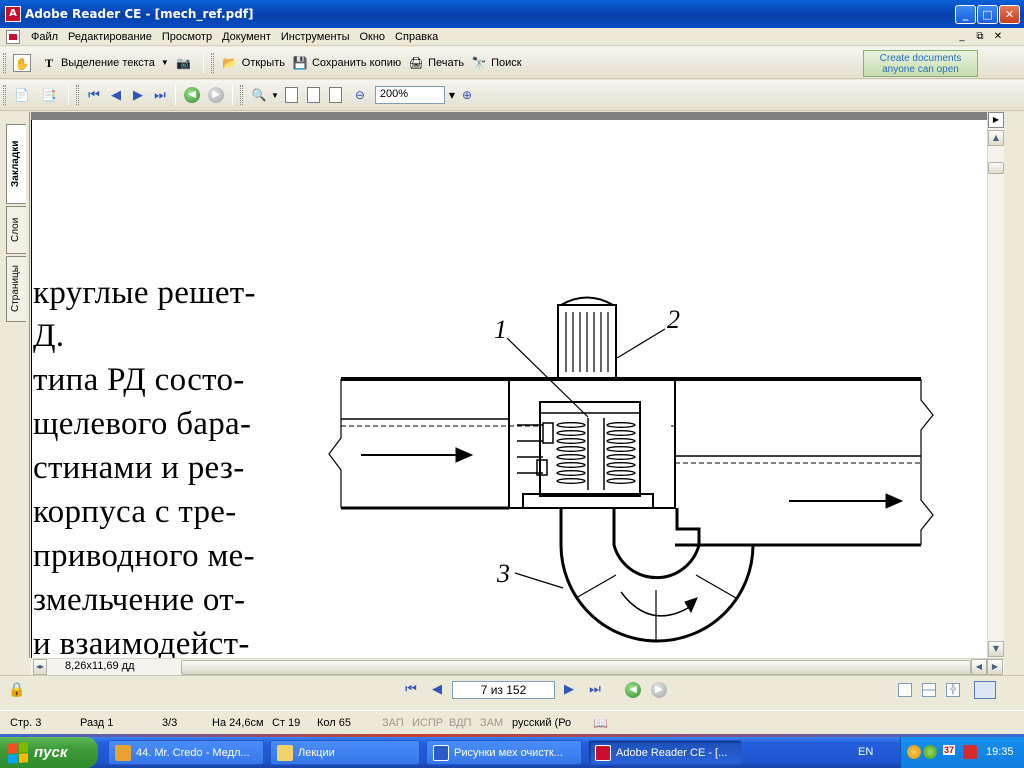 Image resolution: width=1024 pixels, height=768 pixels. I want to click on doc-minimize-button: _, so click(962, 37).